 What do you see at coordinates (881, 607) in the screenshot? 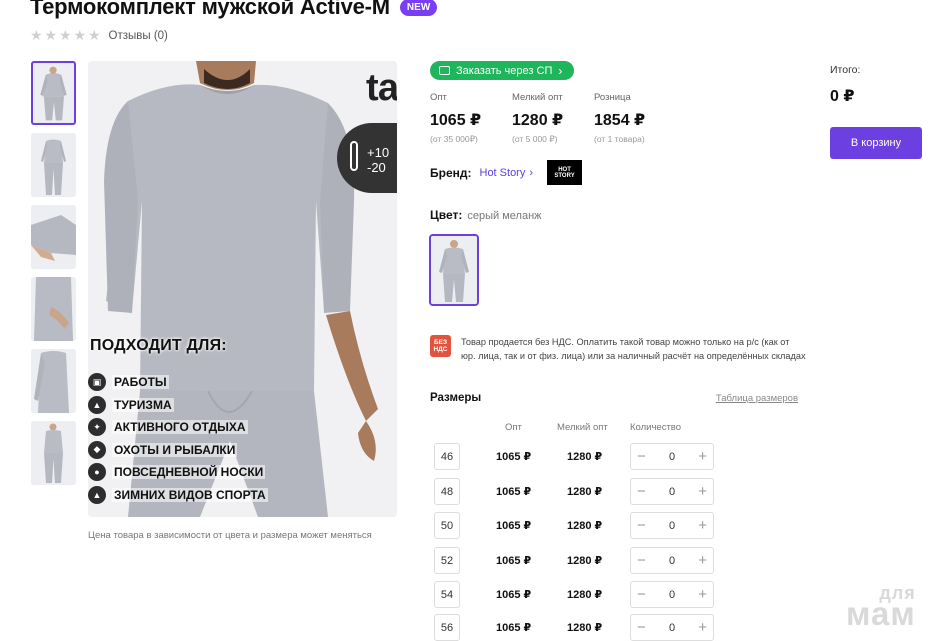
I see `watermark: для мам` at bounding box center [881, 607].